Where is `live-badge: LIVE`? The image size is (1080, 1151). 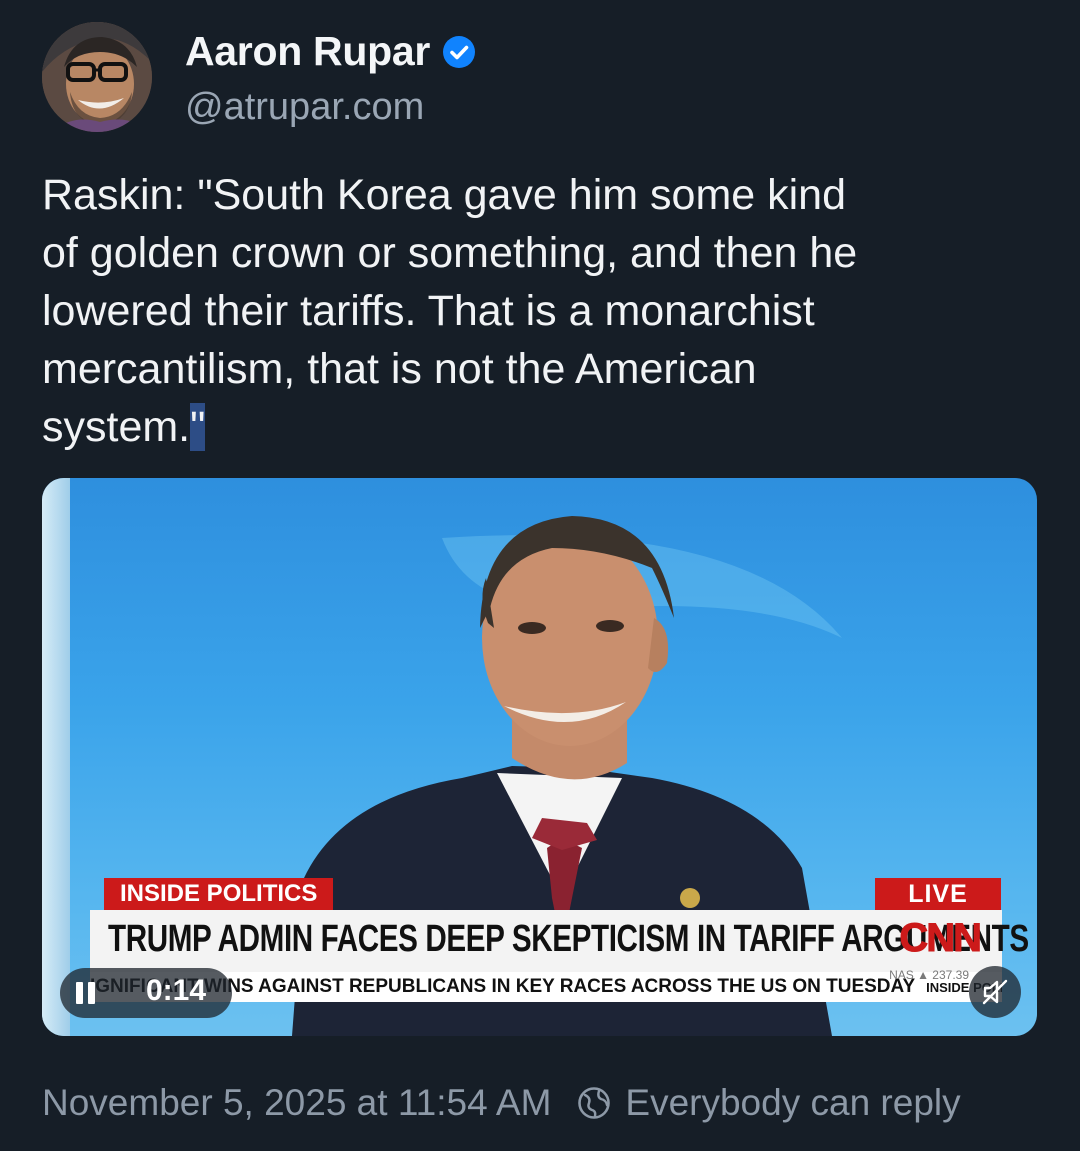 live-badge: LIVE is located at coordinates (938, 894).